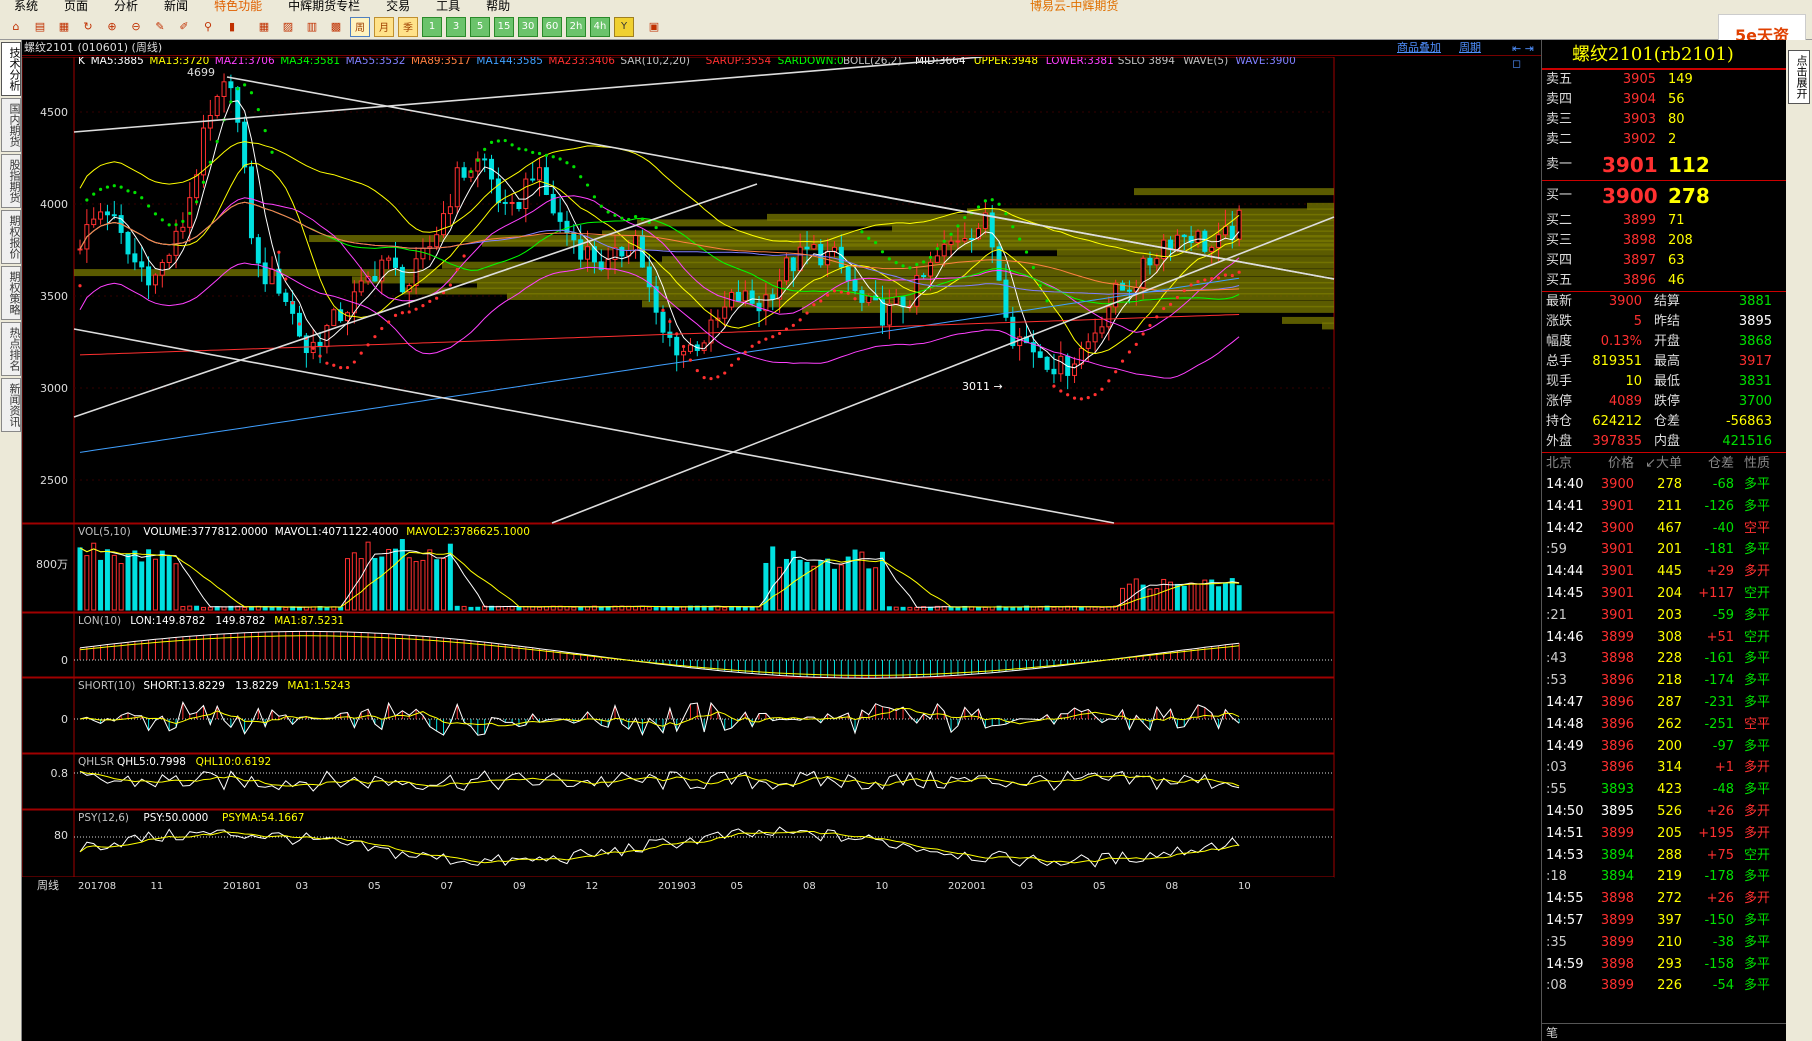 This screenshot has width=1812, height=1041. I want to click on low-annotation: 3011 →, so click(982, 386).